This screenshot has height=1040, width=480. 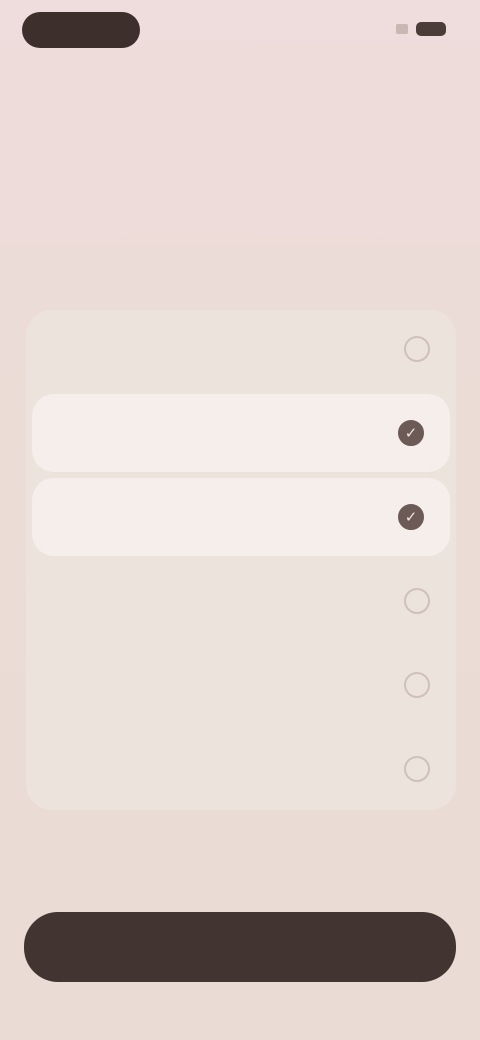 I want to click on skip-button, so click(x=423, y=105).